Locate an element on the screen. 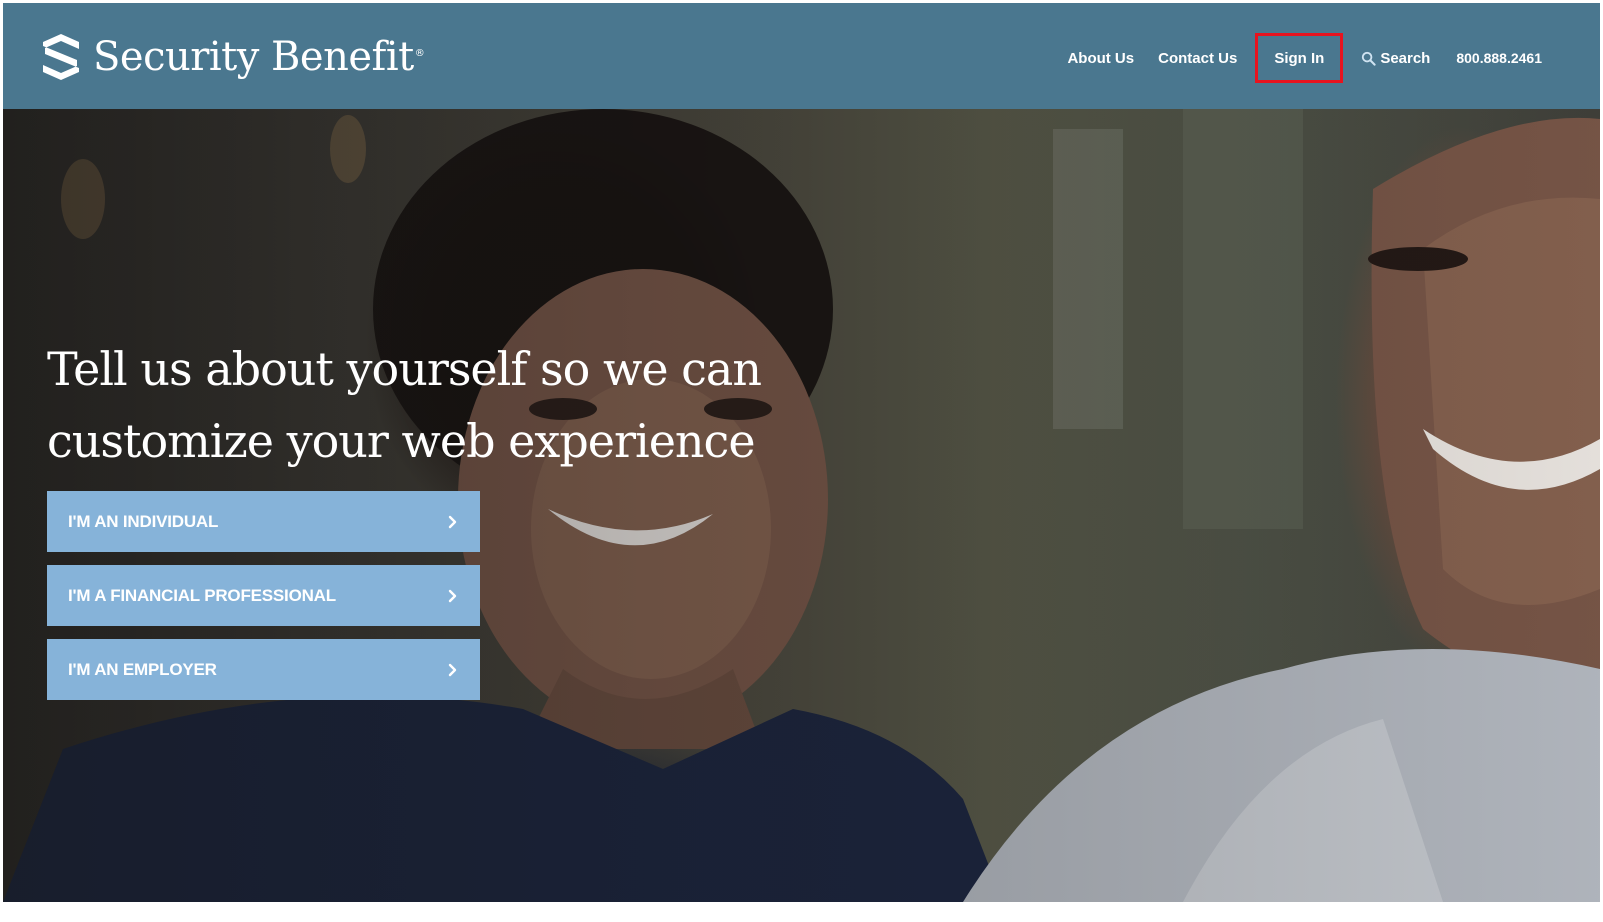 The height and width of the screenshot is (922, 1603). employer-button-label: I'M AN EMPLOYER is located at coordinates (142, 669).